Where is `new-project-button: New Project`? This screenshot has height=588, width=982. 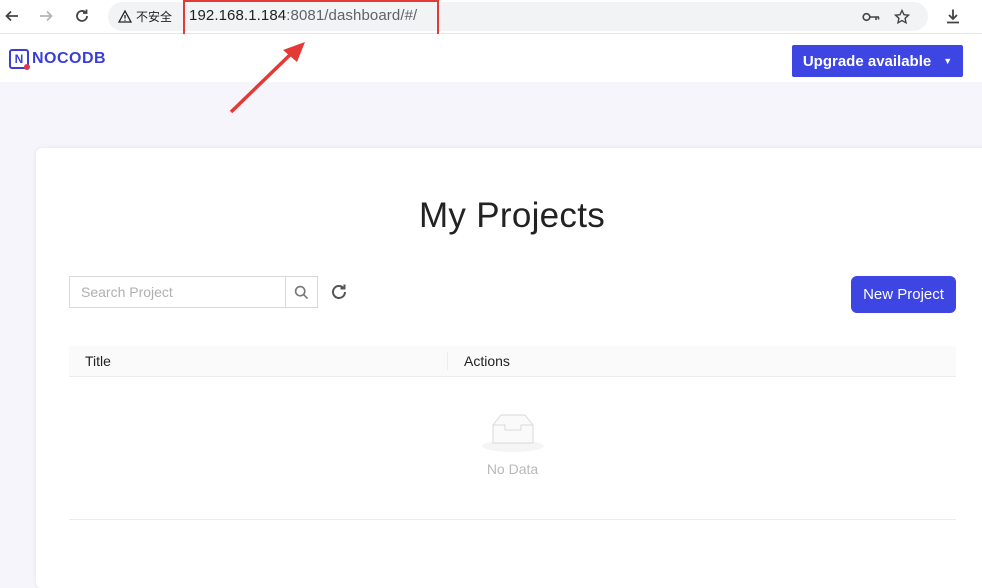 new-project-button: New Project is located at coordinates (903, 294).